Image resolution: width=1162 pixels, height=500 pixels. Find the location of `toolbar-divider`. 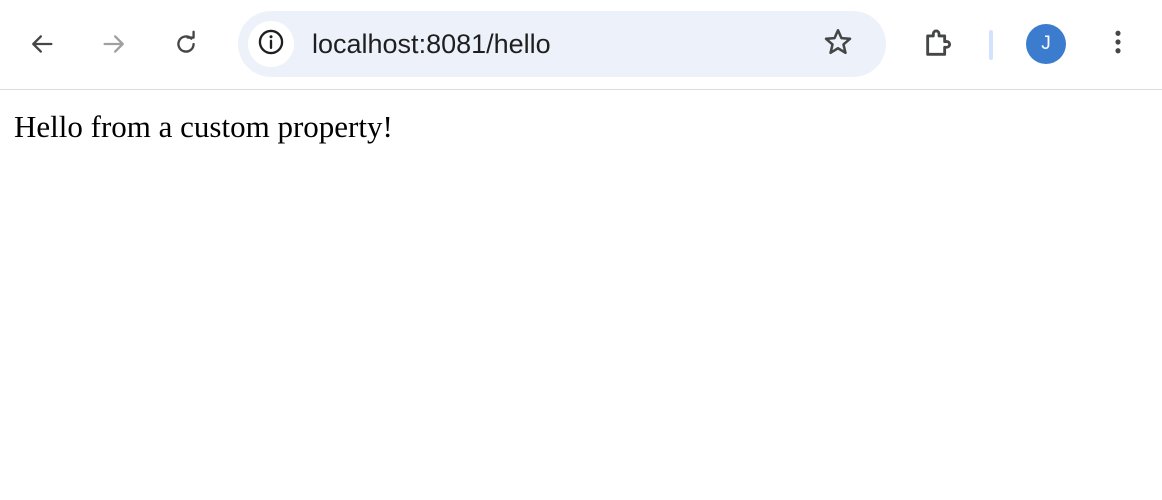

toolbar-divider is located at coordinates (991, 45).